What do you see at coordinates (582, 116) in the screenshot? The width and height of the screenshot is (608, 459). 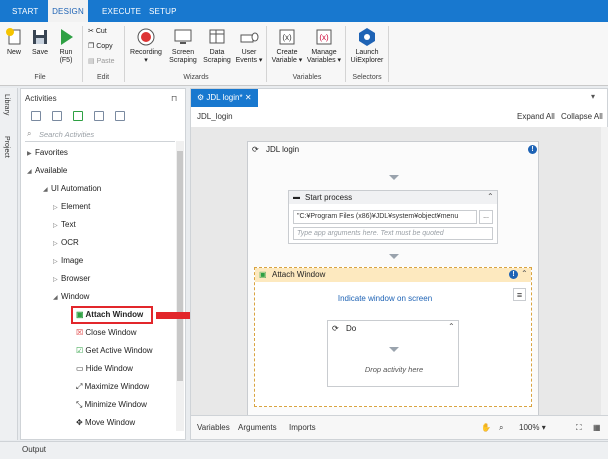 I see `collapse-all-link: Collapse All` at bounding box center [582, 116].